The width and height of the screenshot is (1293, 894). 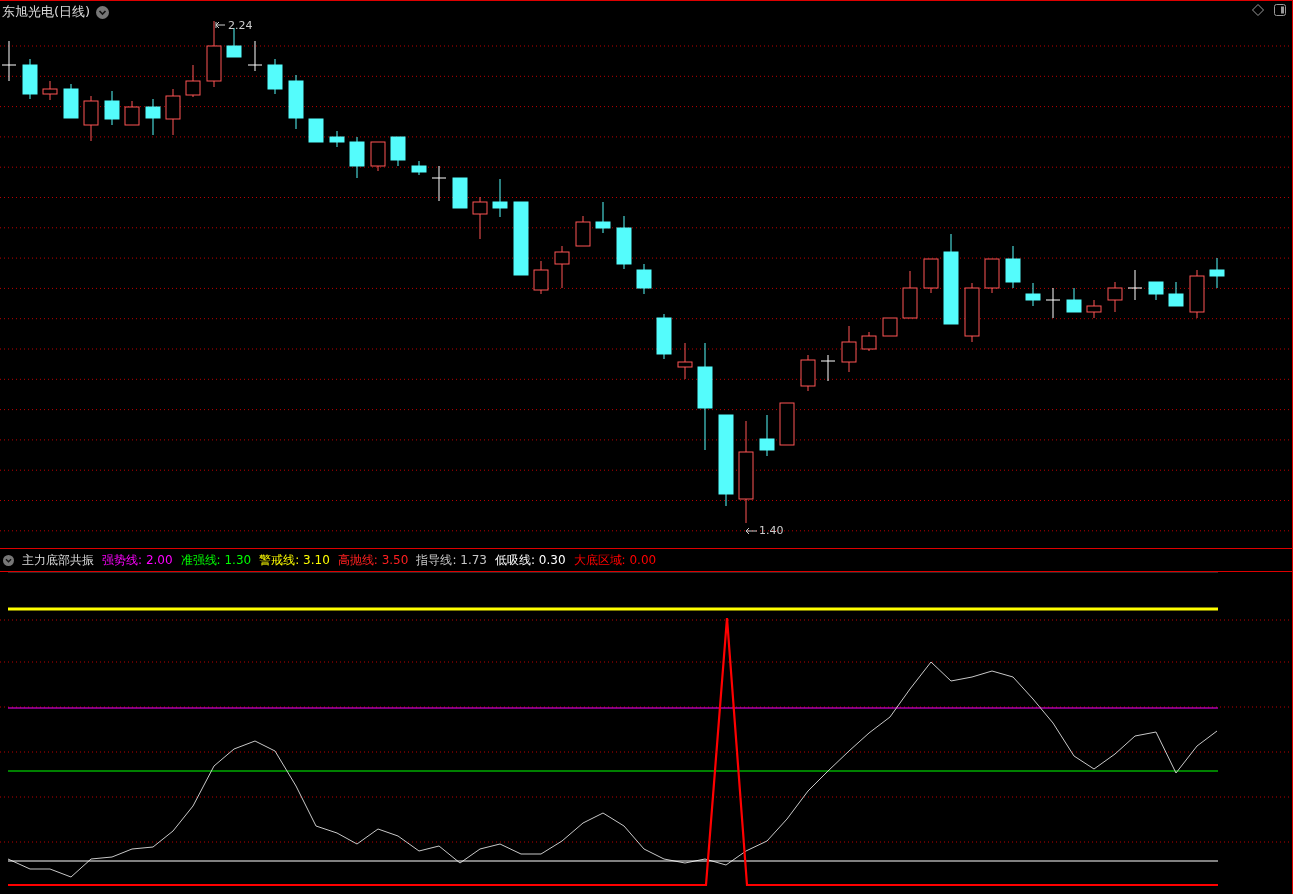 I want to click on legend-item: 准强线: 1.30, so click(x=216, y=560).